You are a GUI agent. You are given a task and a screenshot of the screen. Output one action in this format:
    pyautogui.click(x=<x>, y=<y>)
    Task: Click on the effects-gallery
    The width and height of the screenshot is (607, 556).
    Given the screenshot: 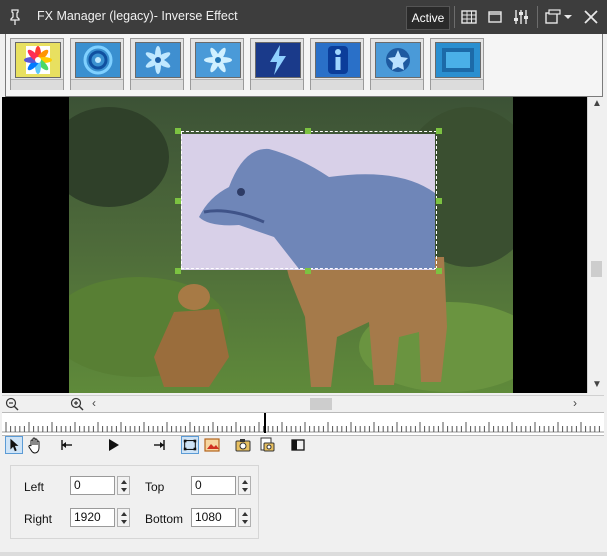 What is the action you would take?
    pyautogui.click(x=304, y=65)
    